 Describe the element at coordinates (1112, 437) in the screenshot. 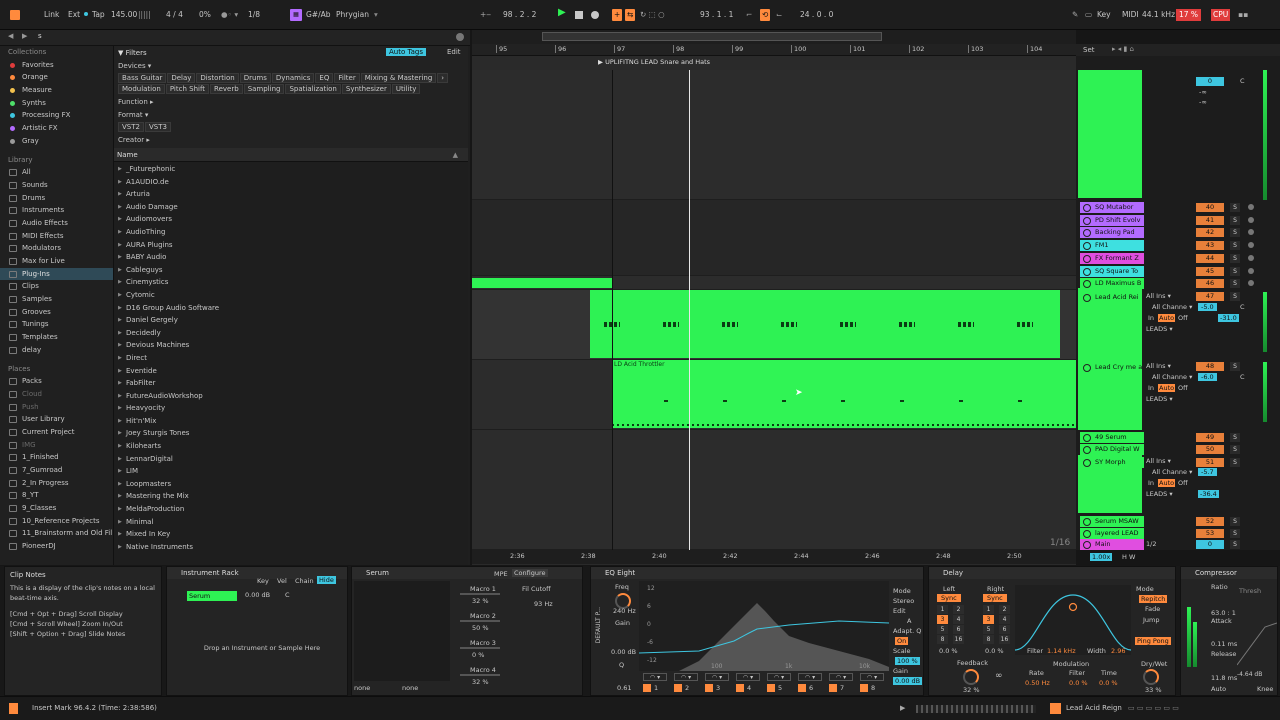

I see `track-name: 49 Serum` at that location.